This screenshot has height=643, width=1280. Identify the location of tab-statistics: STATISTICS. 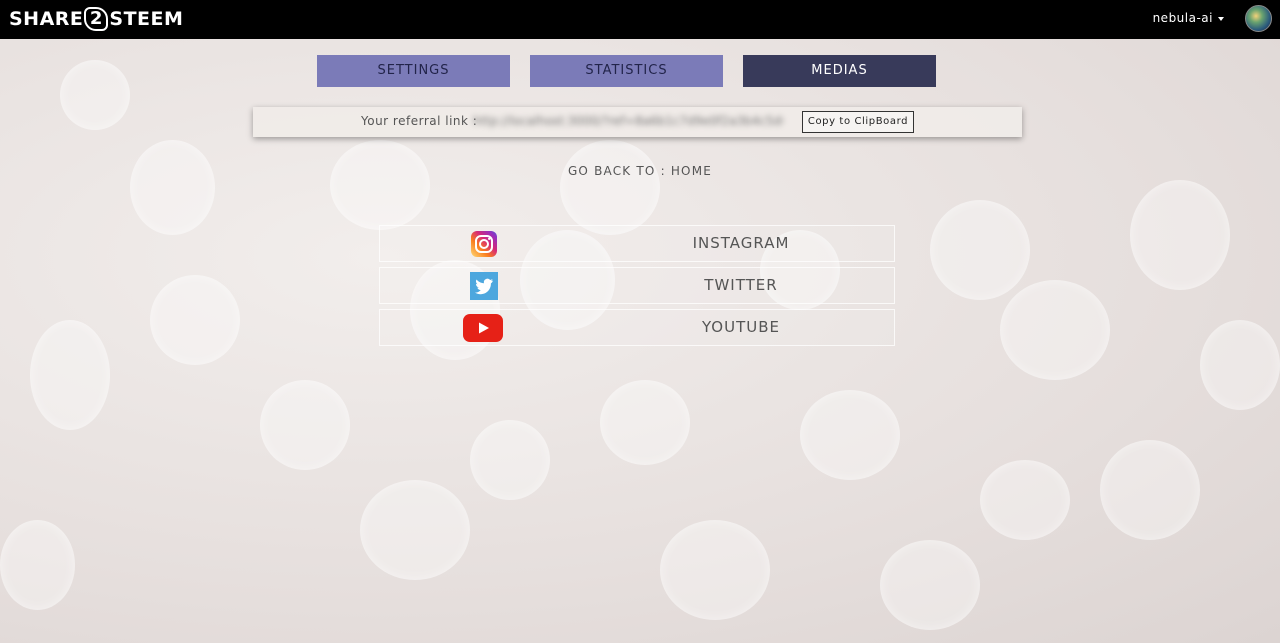
(626, 71).